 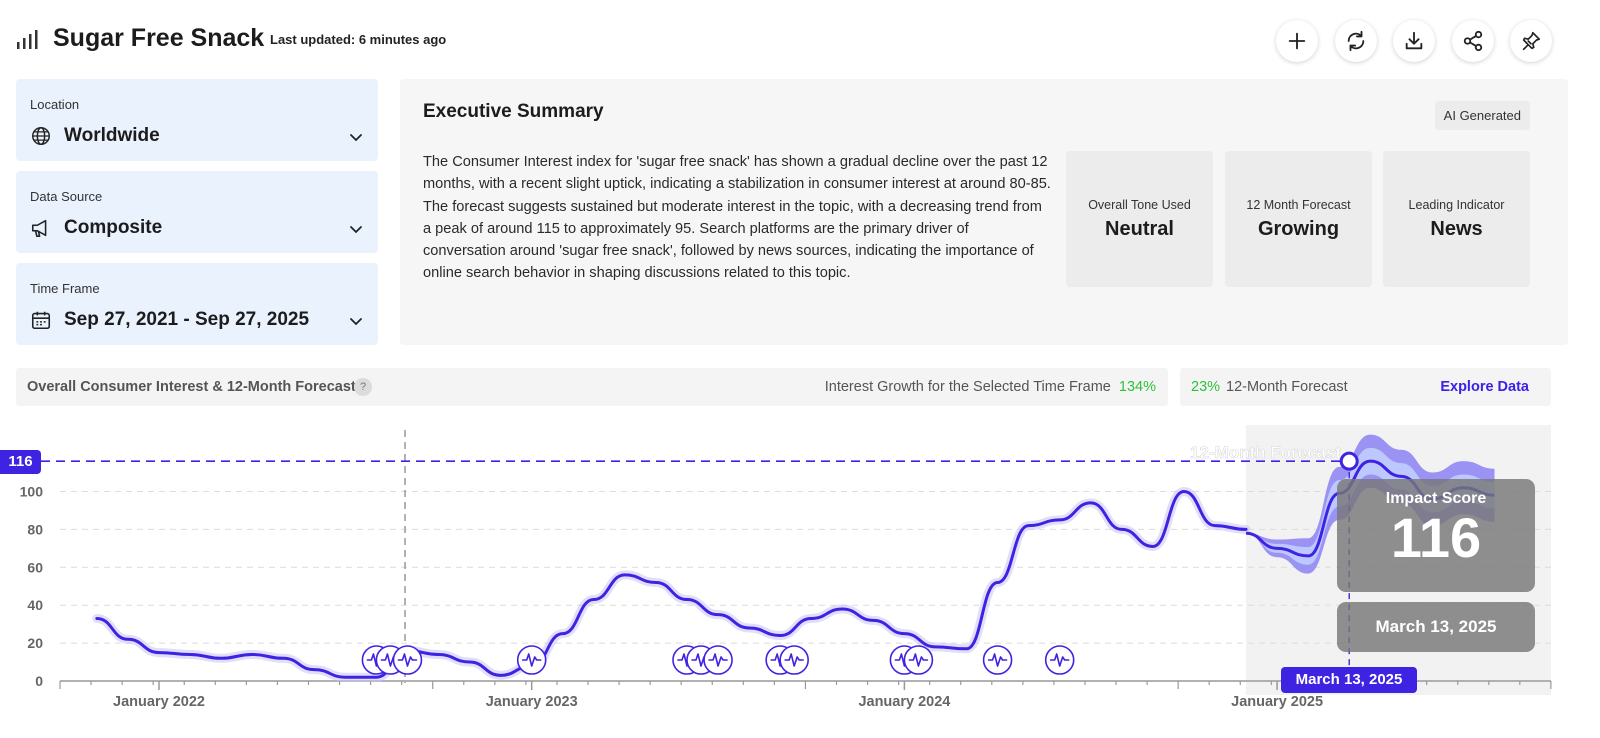 I want to click on share-button, so click(x=1473, y=41).